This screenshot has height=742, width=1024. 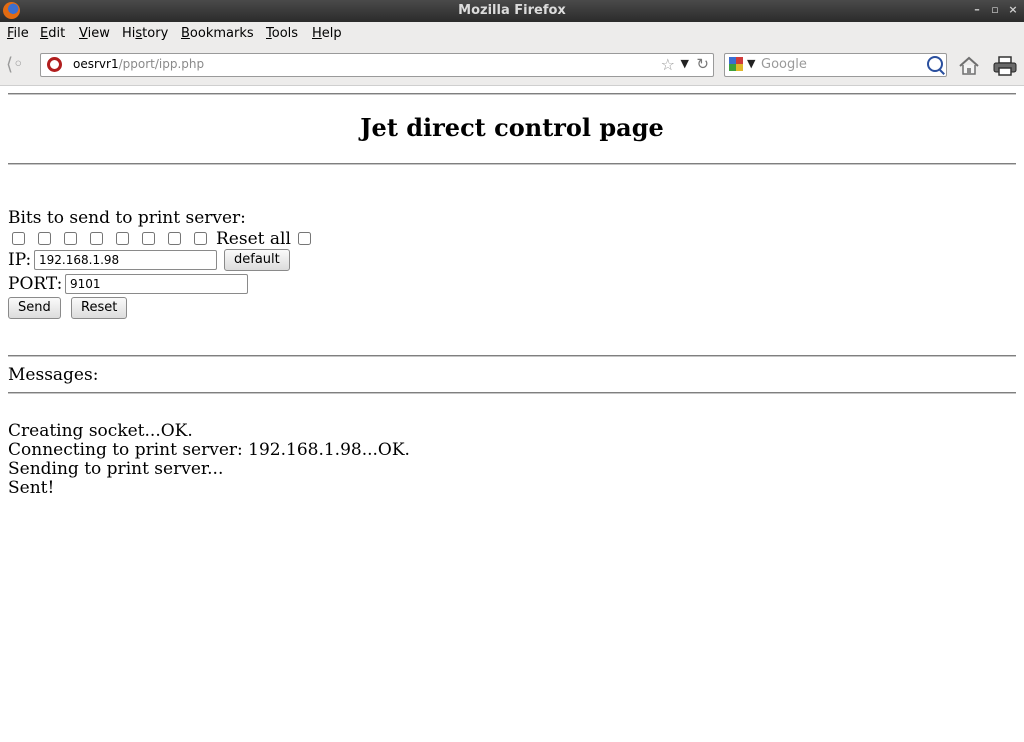 What do you see at coordinates (35, 284) in the screenshot?
I see `port-label: PORT:` at bounding box center [35, 284].